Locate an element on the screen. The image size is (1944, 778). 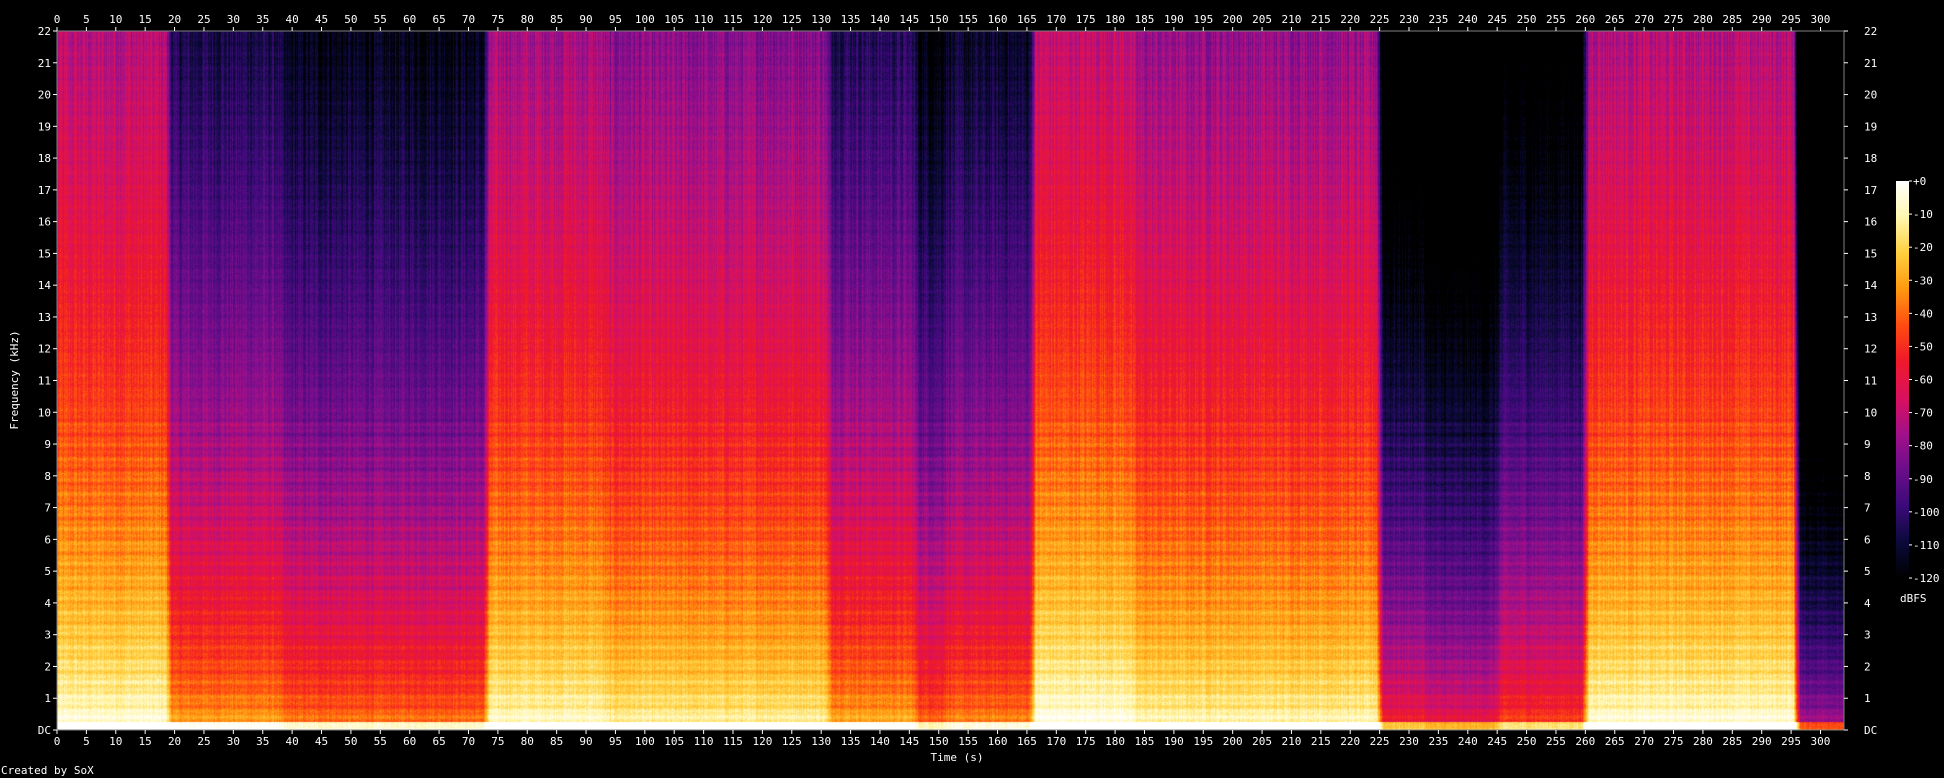
x-tick-label-bottom: 90 is located at coordinates (585, 741).